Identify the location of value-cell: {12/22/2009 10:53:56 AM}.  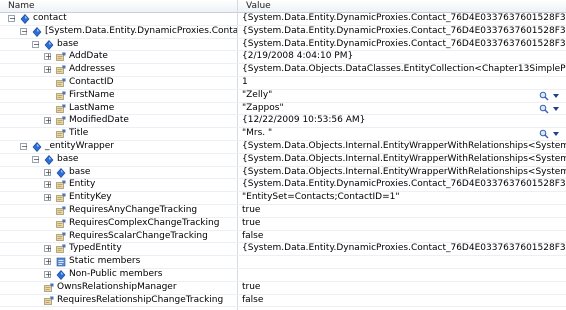
(403, 121).